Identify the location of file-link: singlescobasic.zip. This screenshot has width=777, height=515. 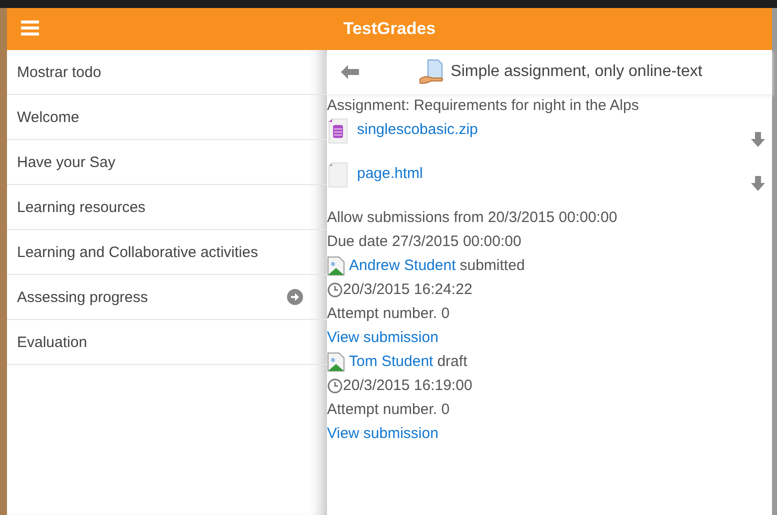
(417, 130).